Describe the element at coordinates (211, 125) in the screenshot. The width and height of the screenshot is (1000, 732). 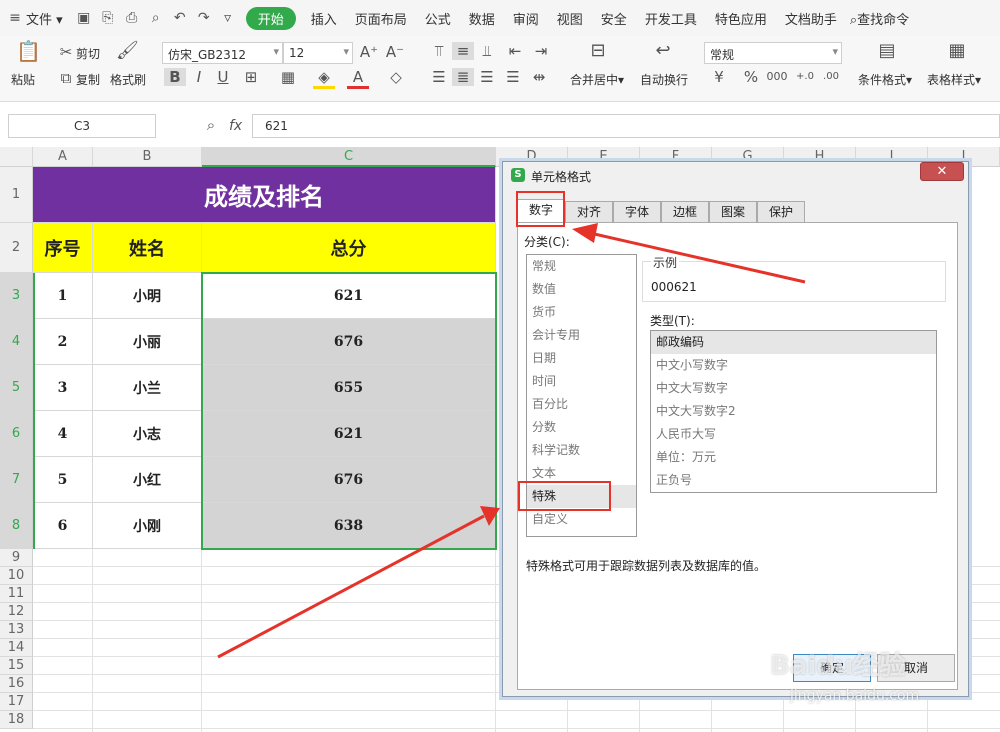
I see `zoom-icon: ⌕` at that location.